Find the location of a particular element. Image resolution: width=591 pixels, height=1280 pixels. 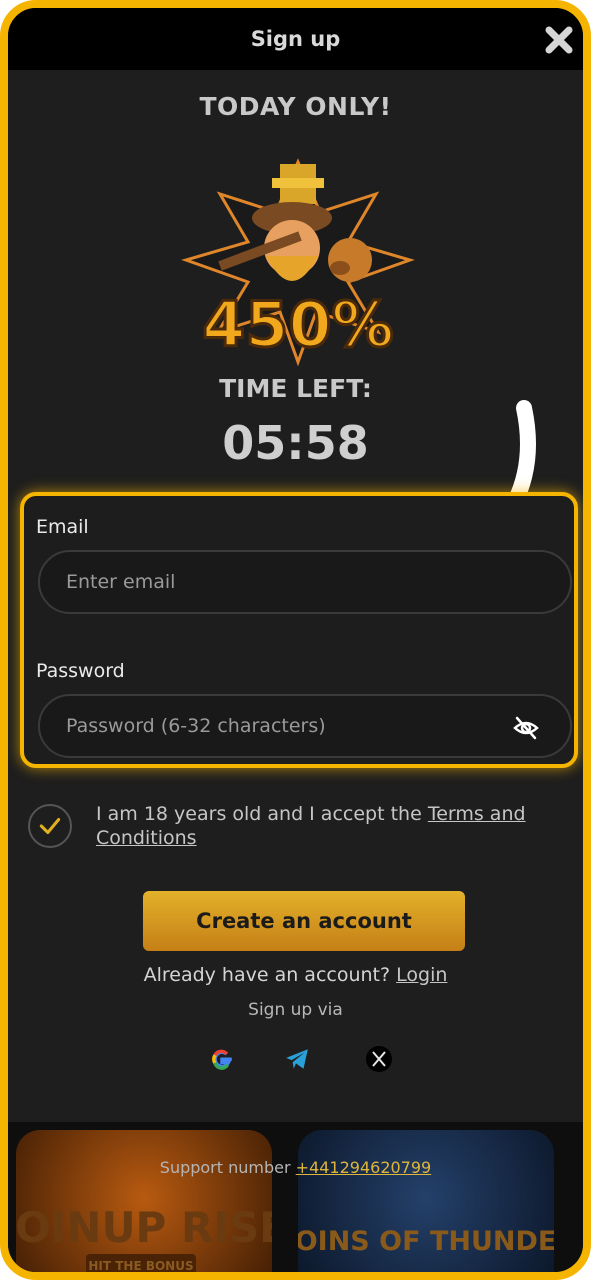

telegram-icon is located at coordinates (297, 1059).